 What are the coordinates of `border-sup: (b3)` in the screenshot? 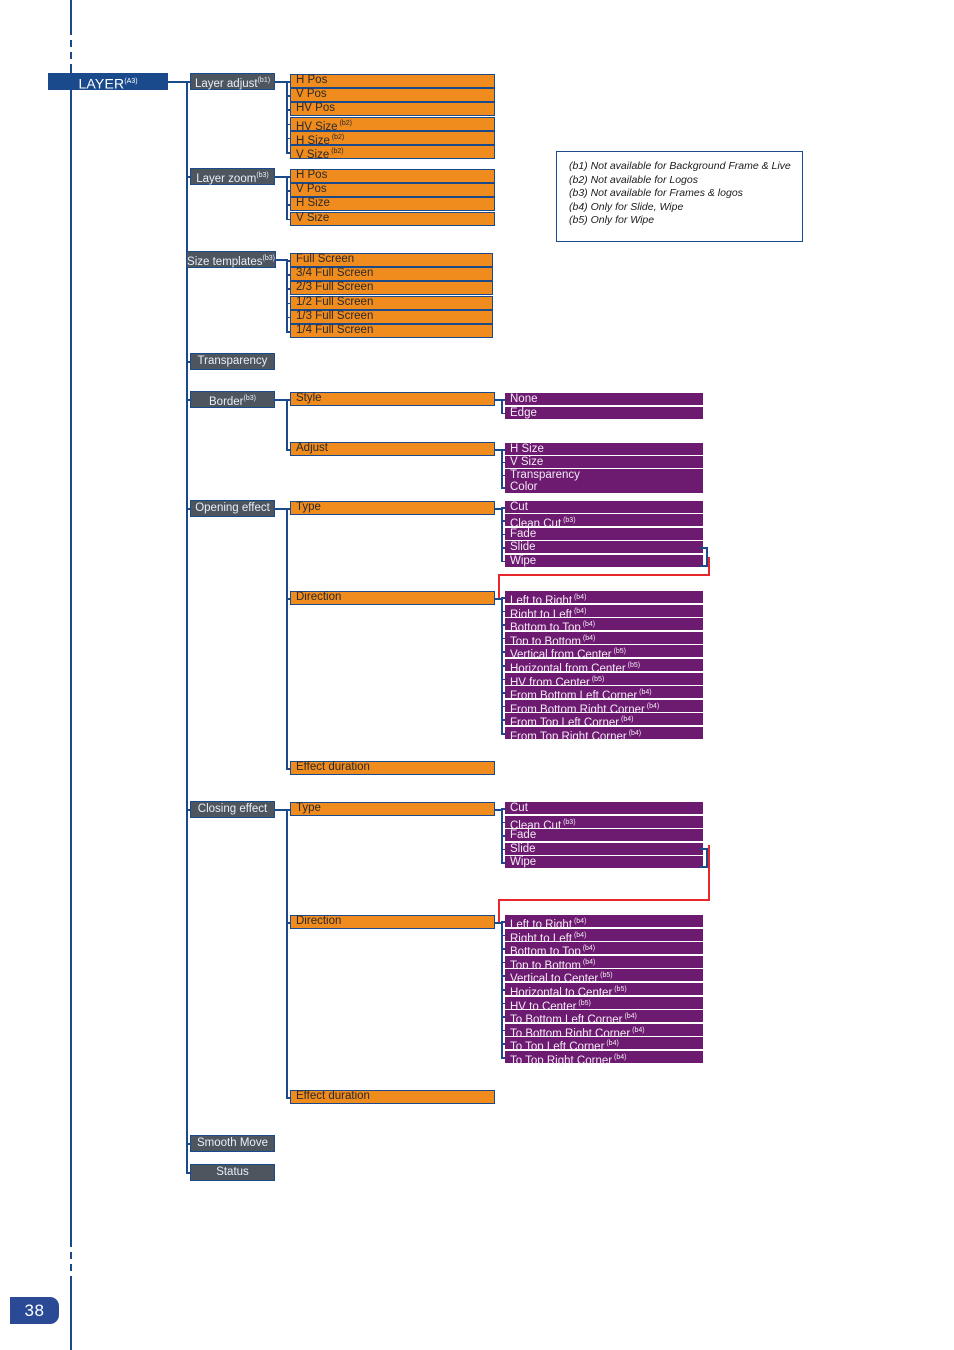 It's located at (249, 398).